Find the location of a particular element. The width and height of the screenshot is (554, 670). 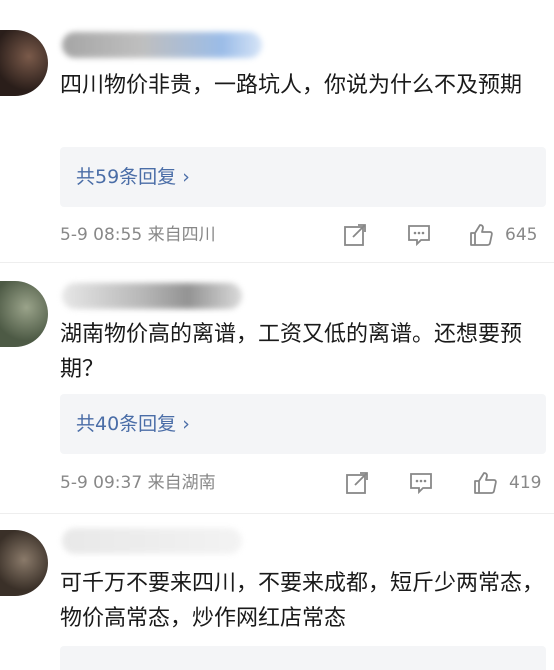

comment-meta: 5-9 08:55 来自四川 645 is located at coordinates (303, 235).